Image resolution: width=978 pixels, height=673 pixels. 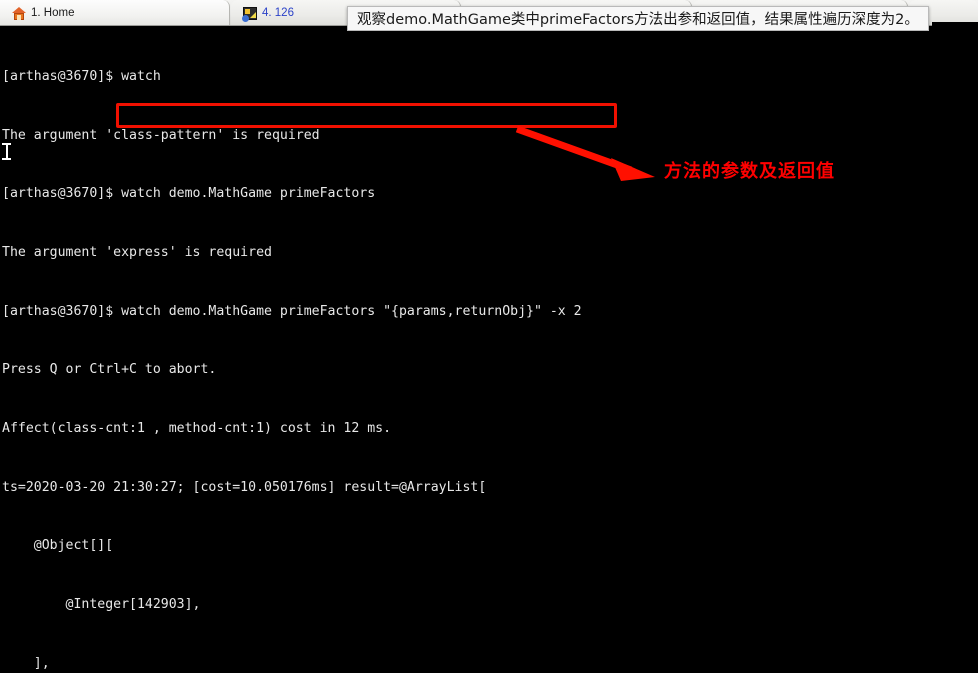 I want to click on terminal-line: ],, so click(x=26, y=663).